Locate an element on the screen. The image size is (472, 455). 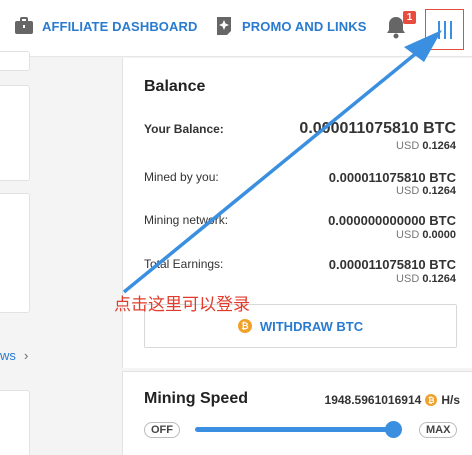
chevron-right-icon: › is located at coordinates (26, 355).